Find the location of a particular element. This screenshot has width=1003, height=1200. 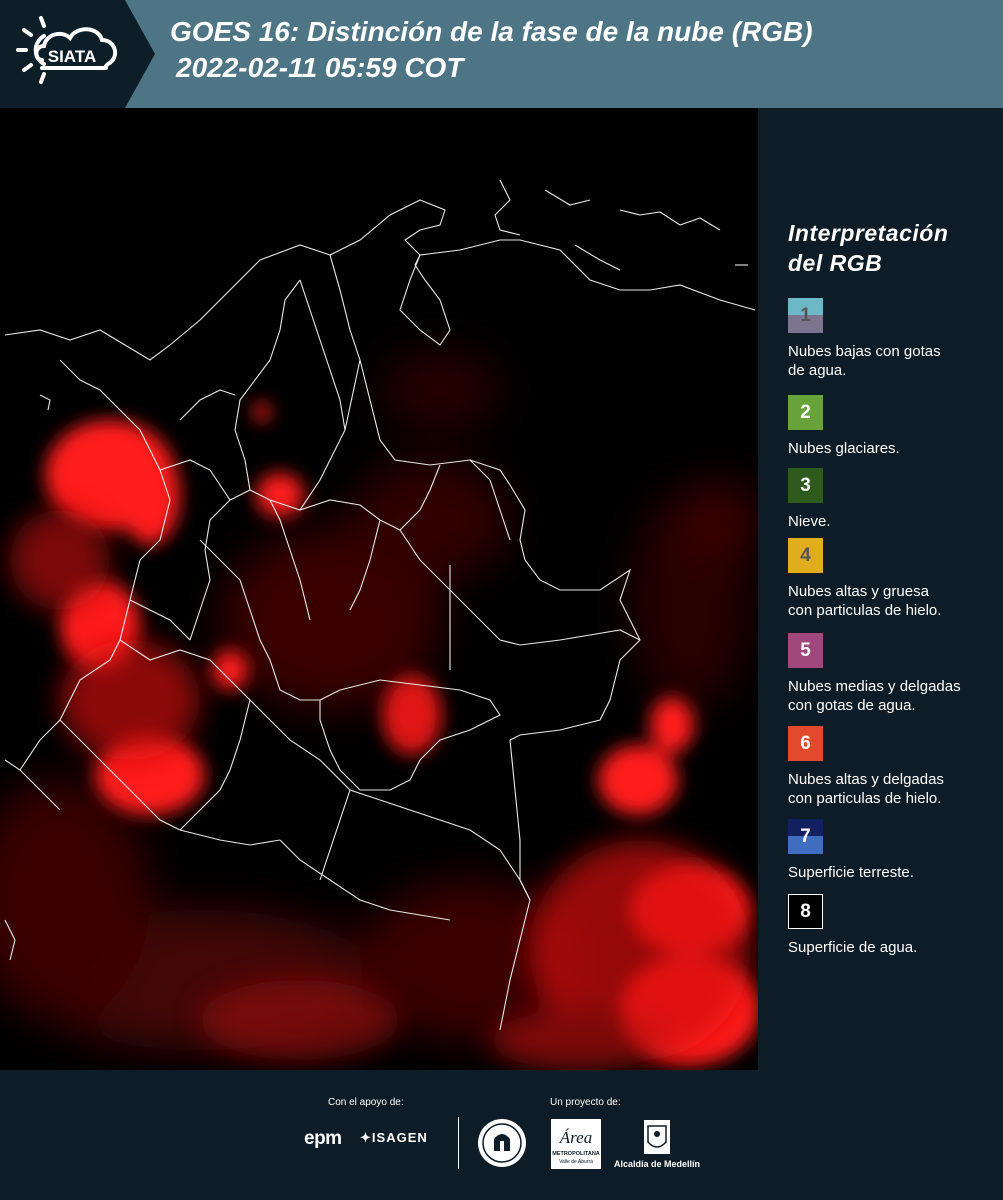

epm-logo: epm is located at coordinates (323, 1138).